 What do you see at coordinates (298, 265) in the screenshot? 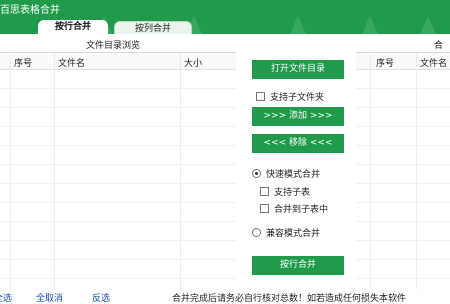
I see `merge-rows-button: 按行合并` at bounding box center [298, 265].